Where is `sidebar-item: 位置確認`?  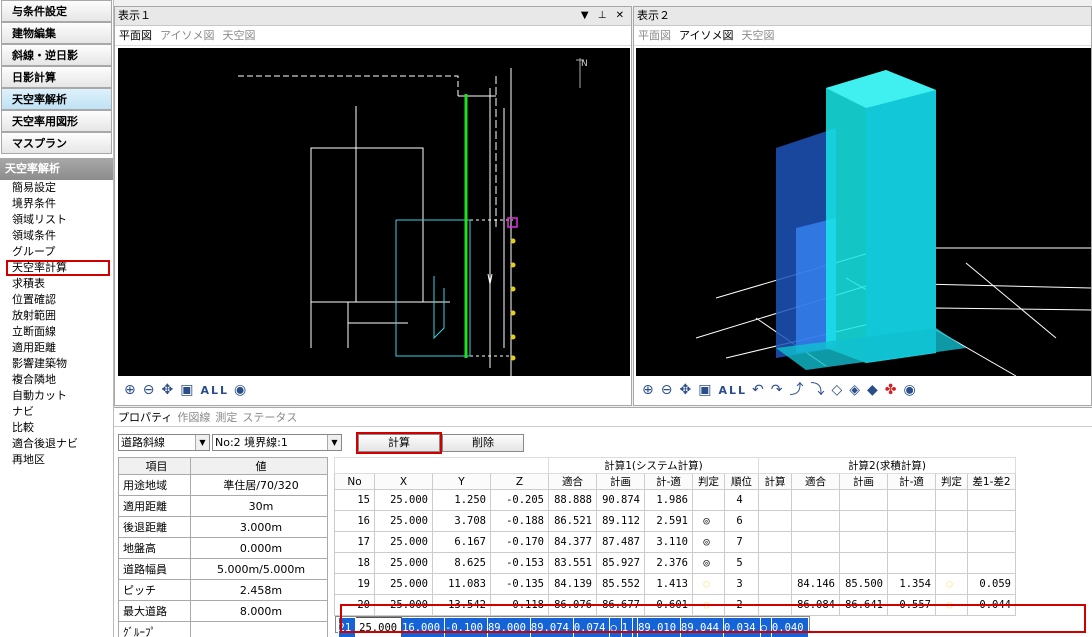
sidebar-item: 位置確認 is located at coordinates (56, 300).